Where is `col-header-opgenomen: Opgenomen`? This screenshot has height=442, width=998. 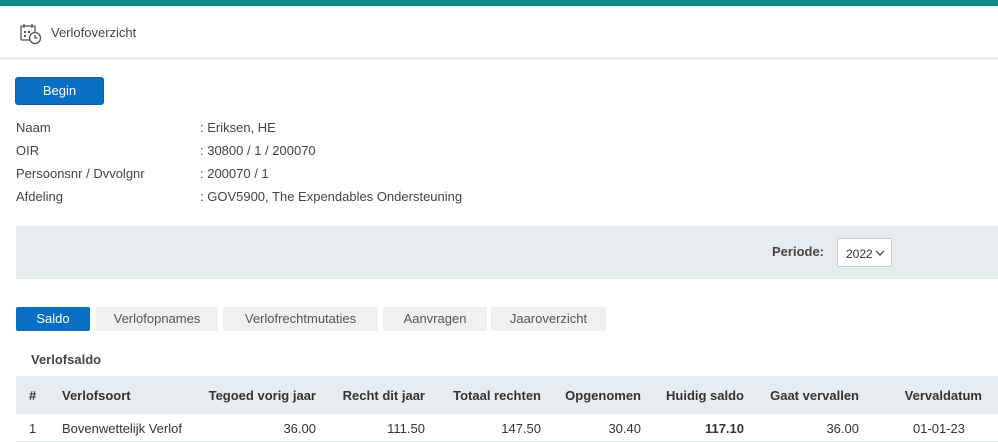 col-header-opgenomen: Opgenomen is located at coordinates (603, 395).